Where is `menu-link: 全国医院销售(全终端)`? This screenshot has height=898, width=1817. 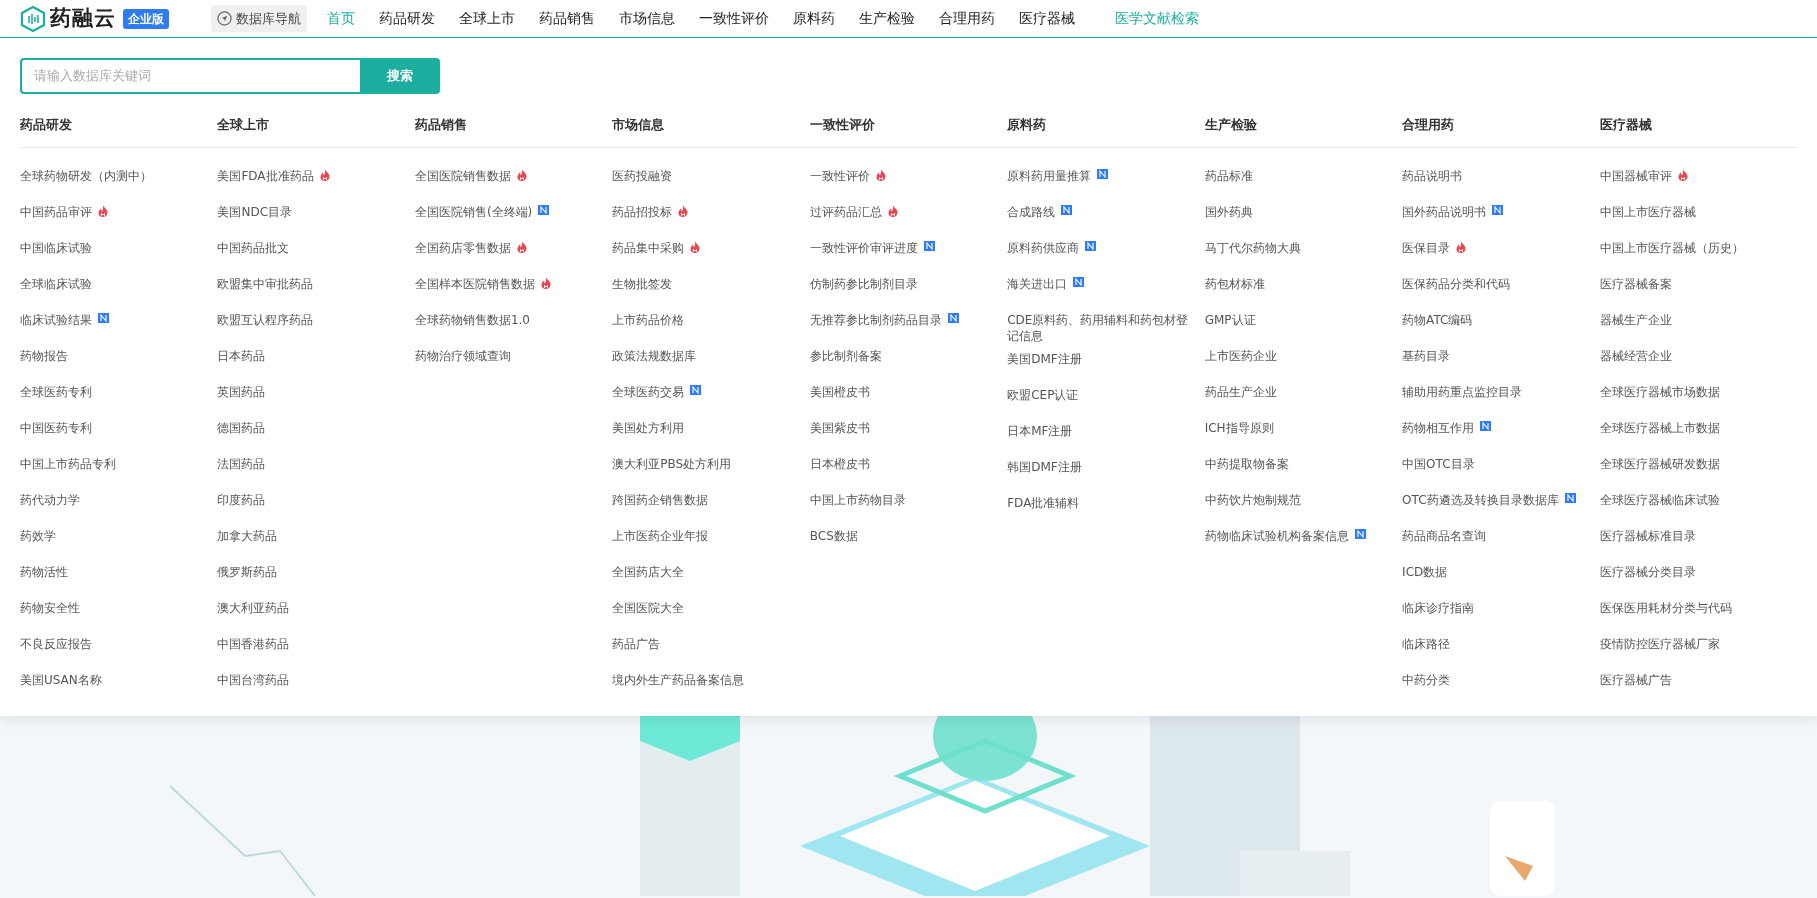 menu-link: 全国医院销售(全终端) is located at coordinates (473, 212).